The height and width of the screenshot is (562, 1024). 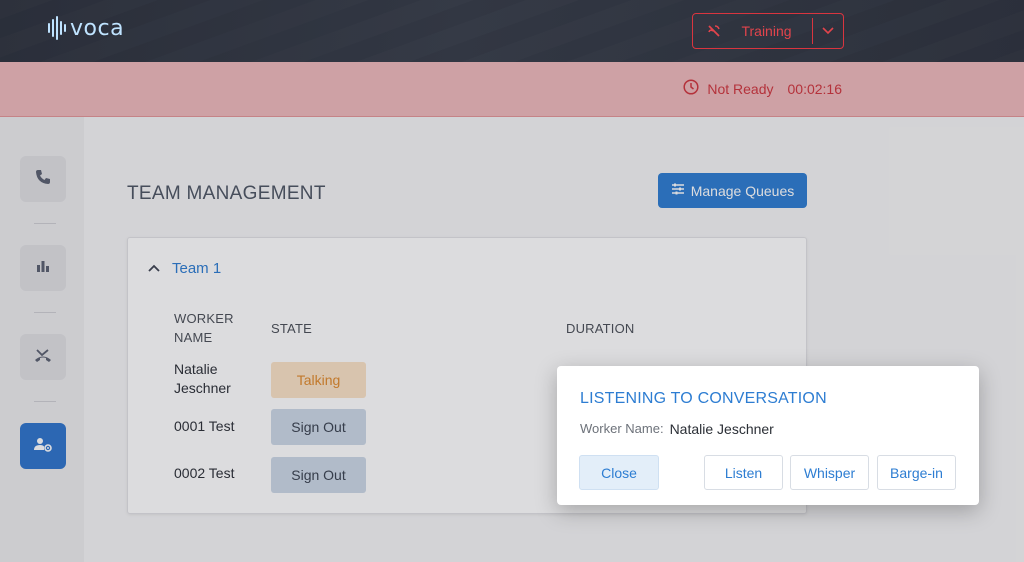 I want to click on clock-icon, so click(x=691, y=88).